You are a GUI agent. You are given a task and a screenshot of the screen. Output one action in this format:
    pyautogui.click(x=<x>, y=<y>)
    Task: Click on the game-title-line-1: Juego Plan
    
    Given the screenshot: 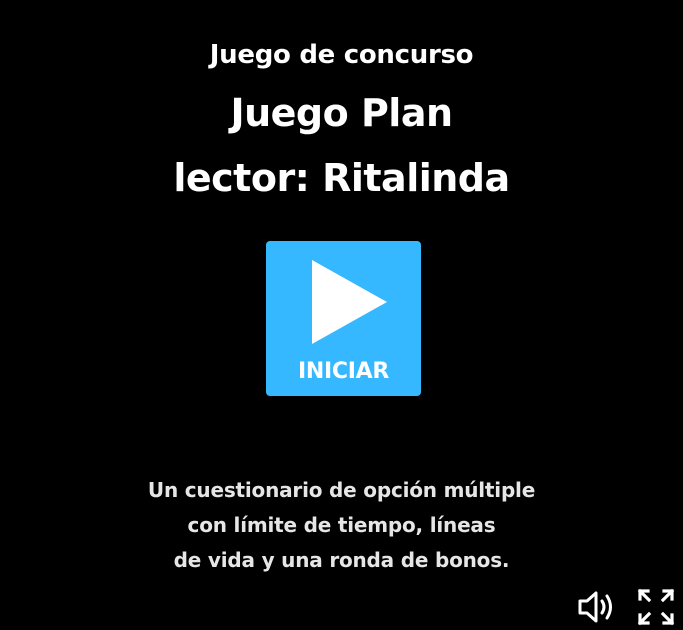 What is the action you would take?
    pyautogui.click(x=341, y=113)
    